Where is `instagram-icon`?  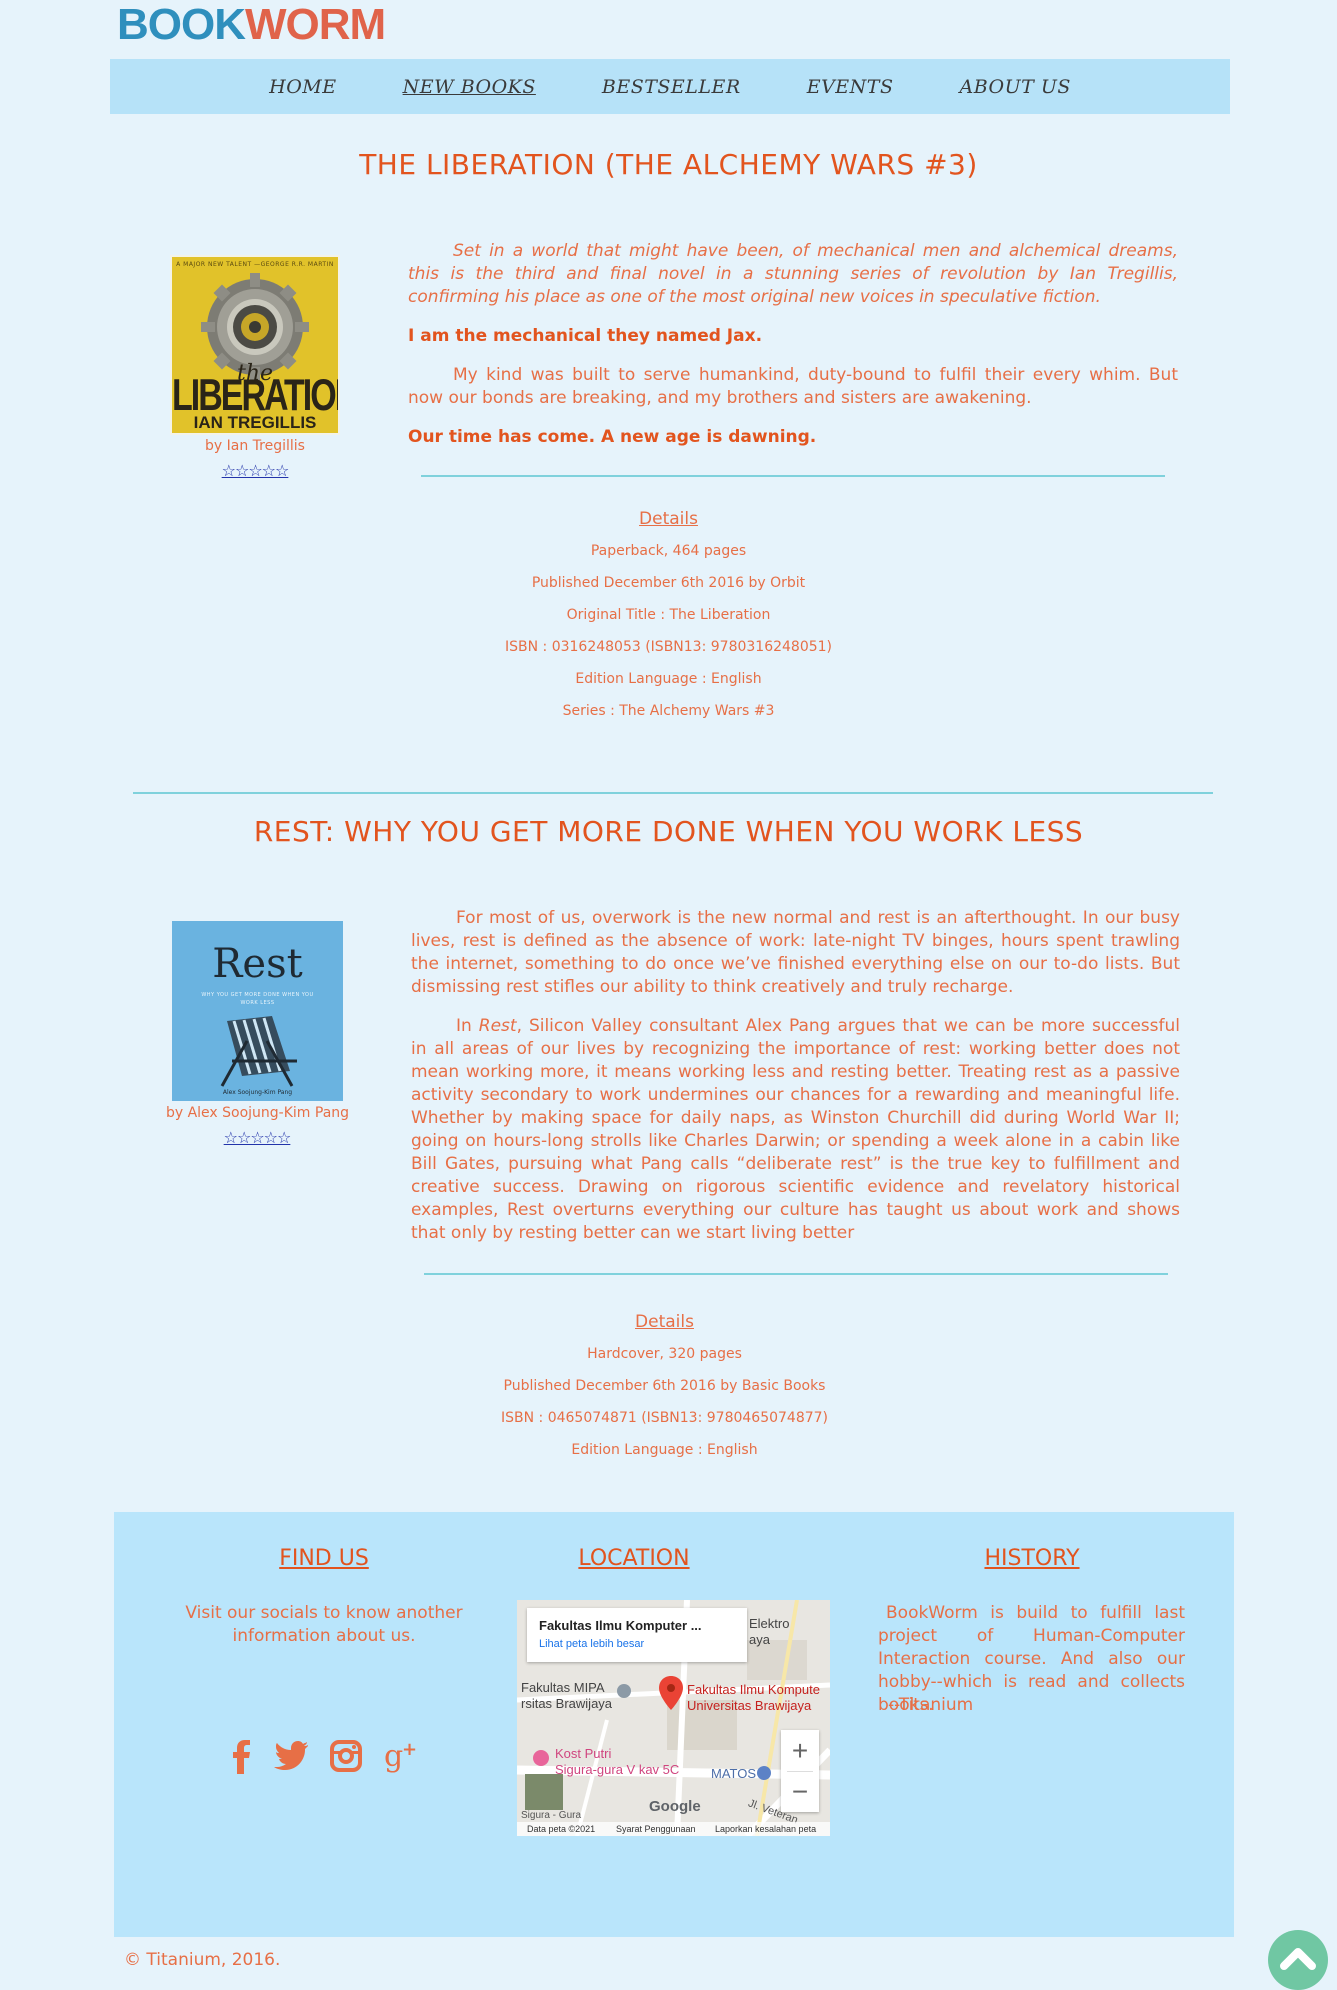
instagram-icon is located at coordinates (346, 1756).